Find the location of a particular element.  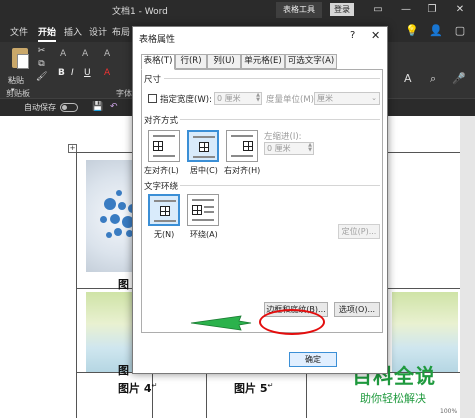

format-painter-icon: 🖌 is located at coordinates (41, 77).